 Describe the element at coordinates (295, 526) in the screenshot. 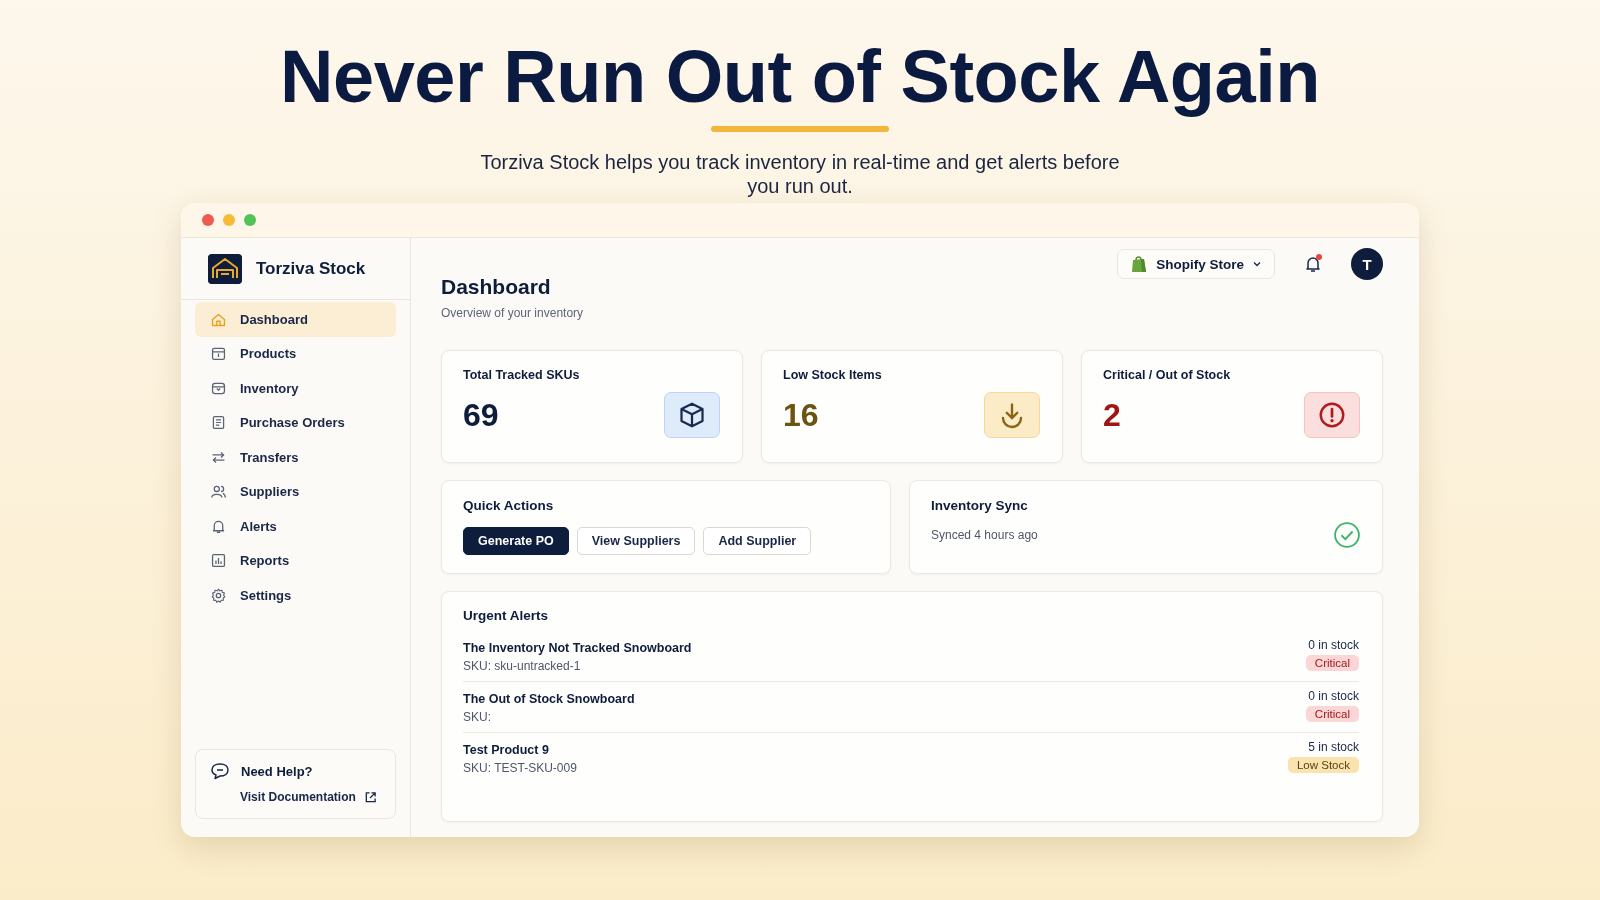

I see `sidebar-item: Alerts` at that location.